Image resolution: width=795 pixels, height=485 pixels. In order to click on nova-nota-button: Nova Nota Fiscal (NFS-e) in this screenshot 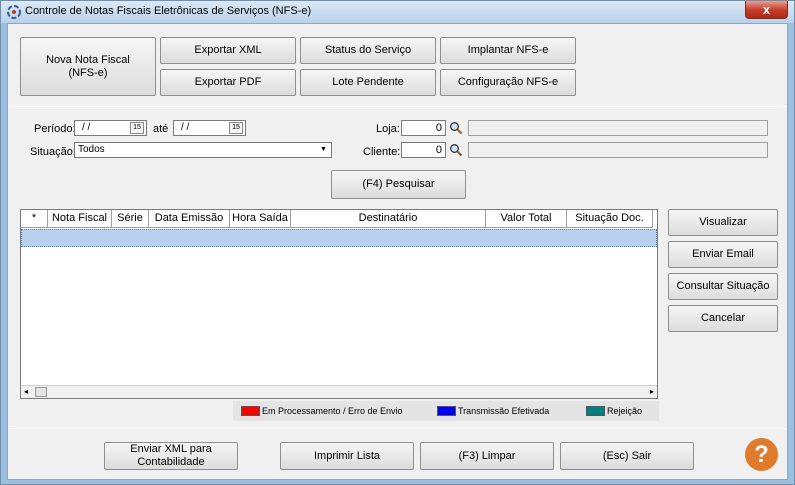, I will do `click(88, 66)`.